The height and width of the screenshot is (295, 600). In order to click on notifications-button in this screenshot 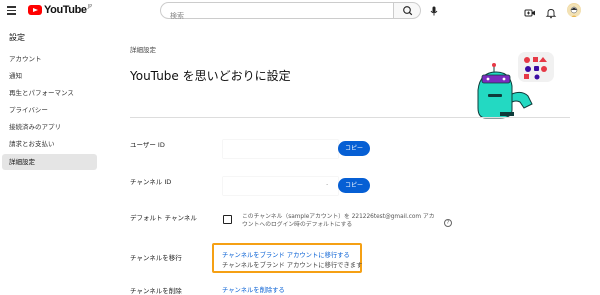, I will do `click(551, 11)`.